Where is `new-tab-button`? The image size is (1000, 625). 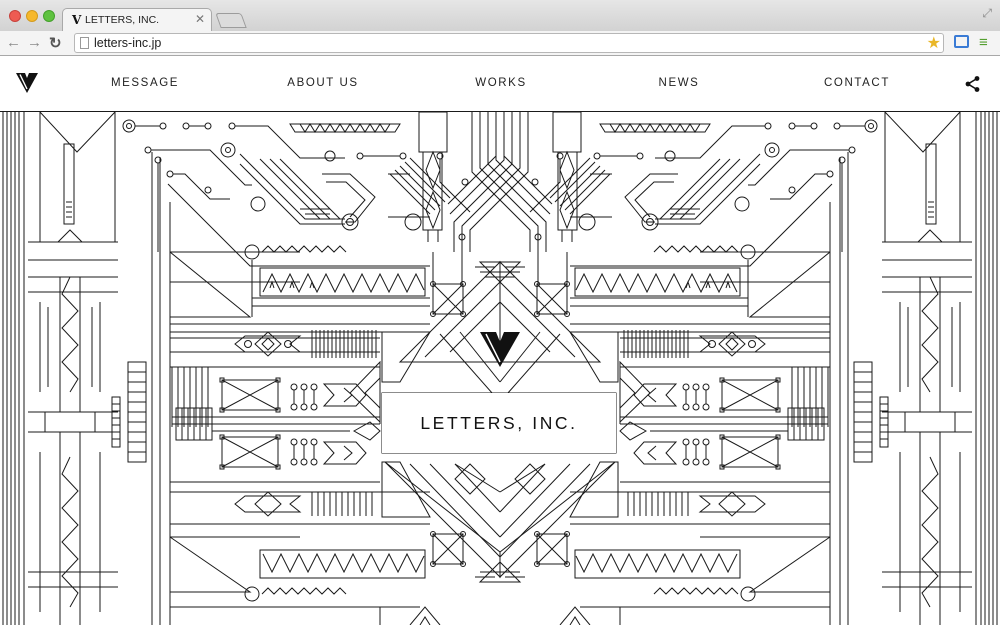
new-tab-button is located at coordinates (231, 20).